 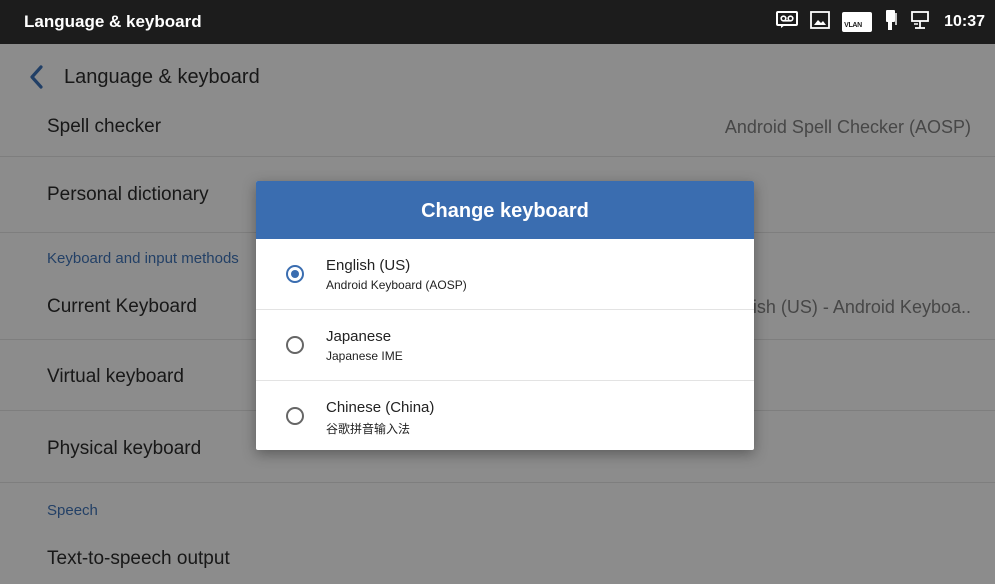 I want to click on radio-selected-icon, so click(x=295, y=274).